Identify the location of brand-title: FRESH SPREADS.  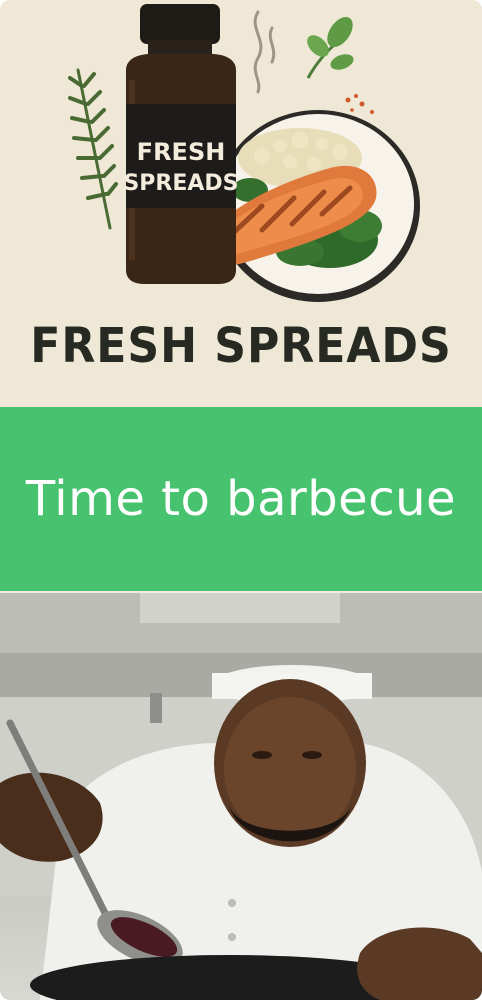
(241, 346).